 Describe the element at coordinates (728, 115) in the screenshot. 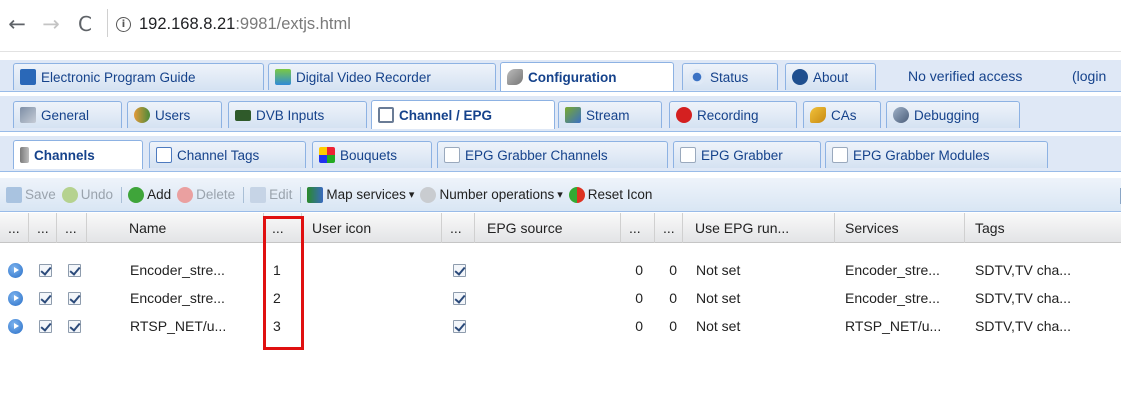

I see `tab-label: Recording` at that location.